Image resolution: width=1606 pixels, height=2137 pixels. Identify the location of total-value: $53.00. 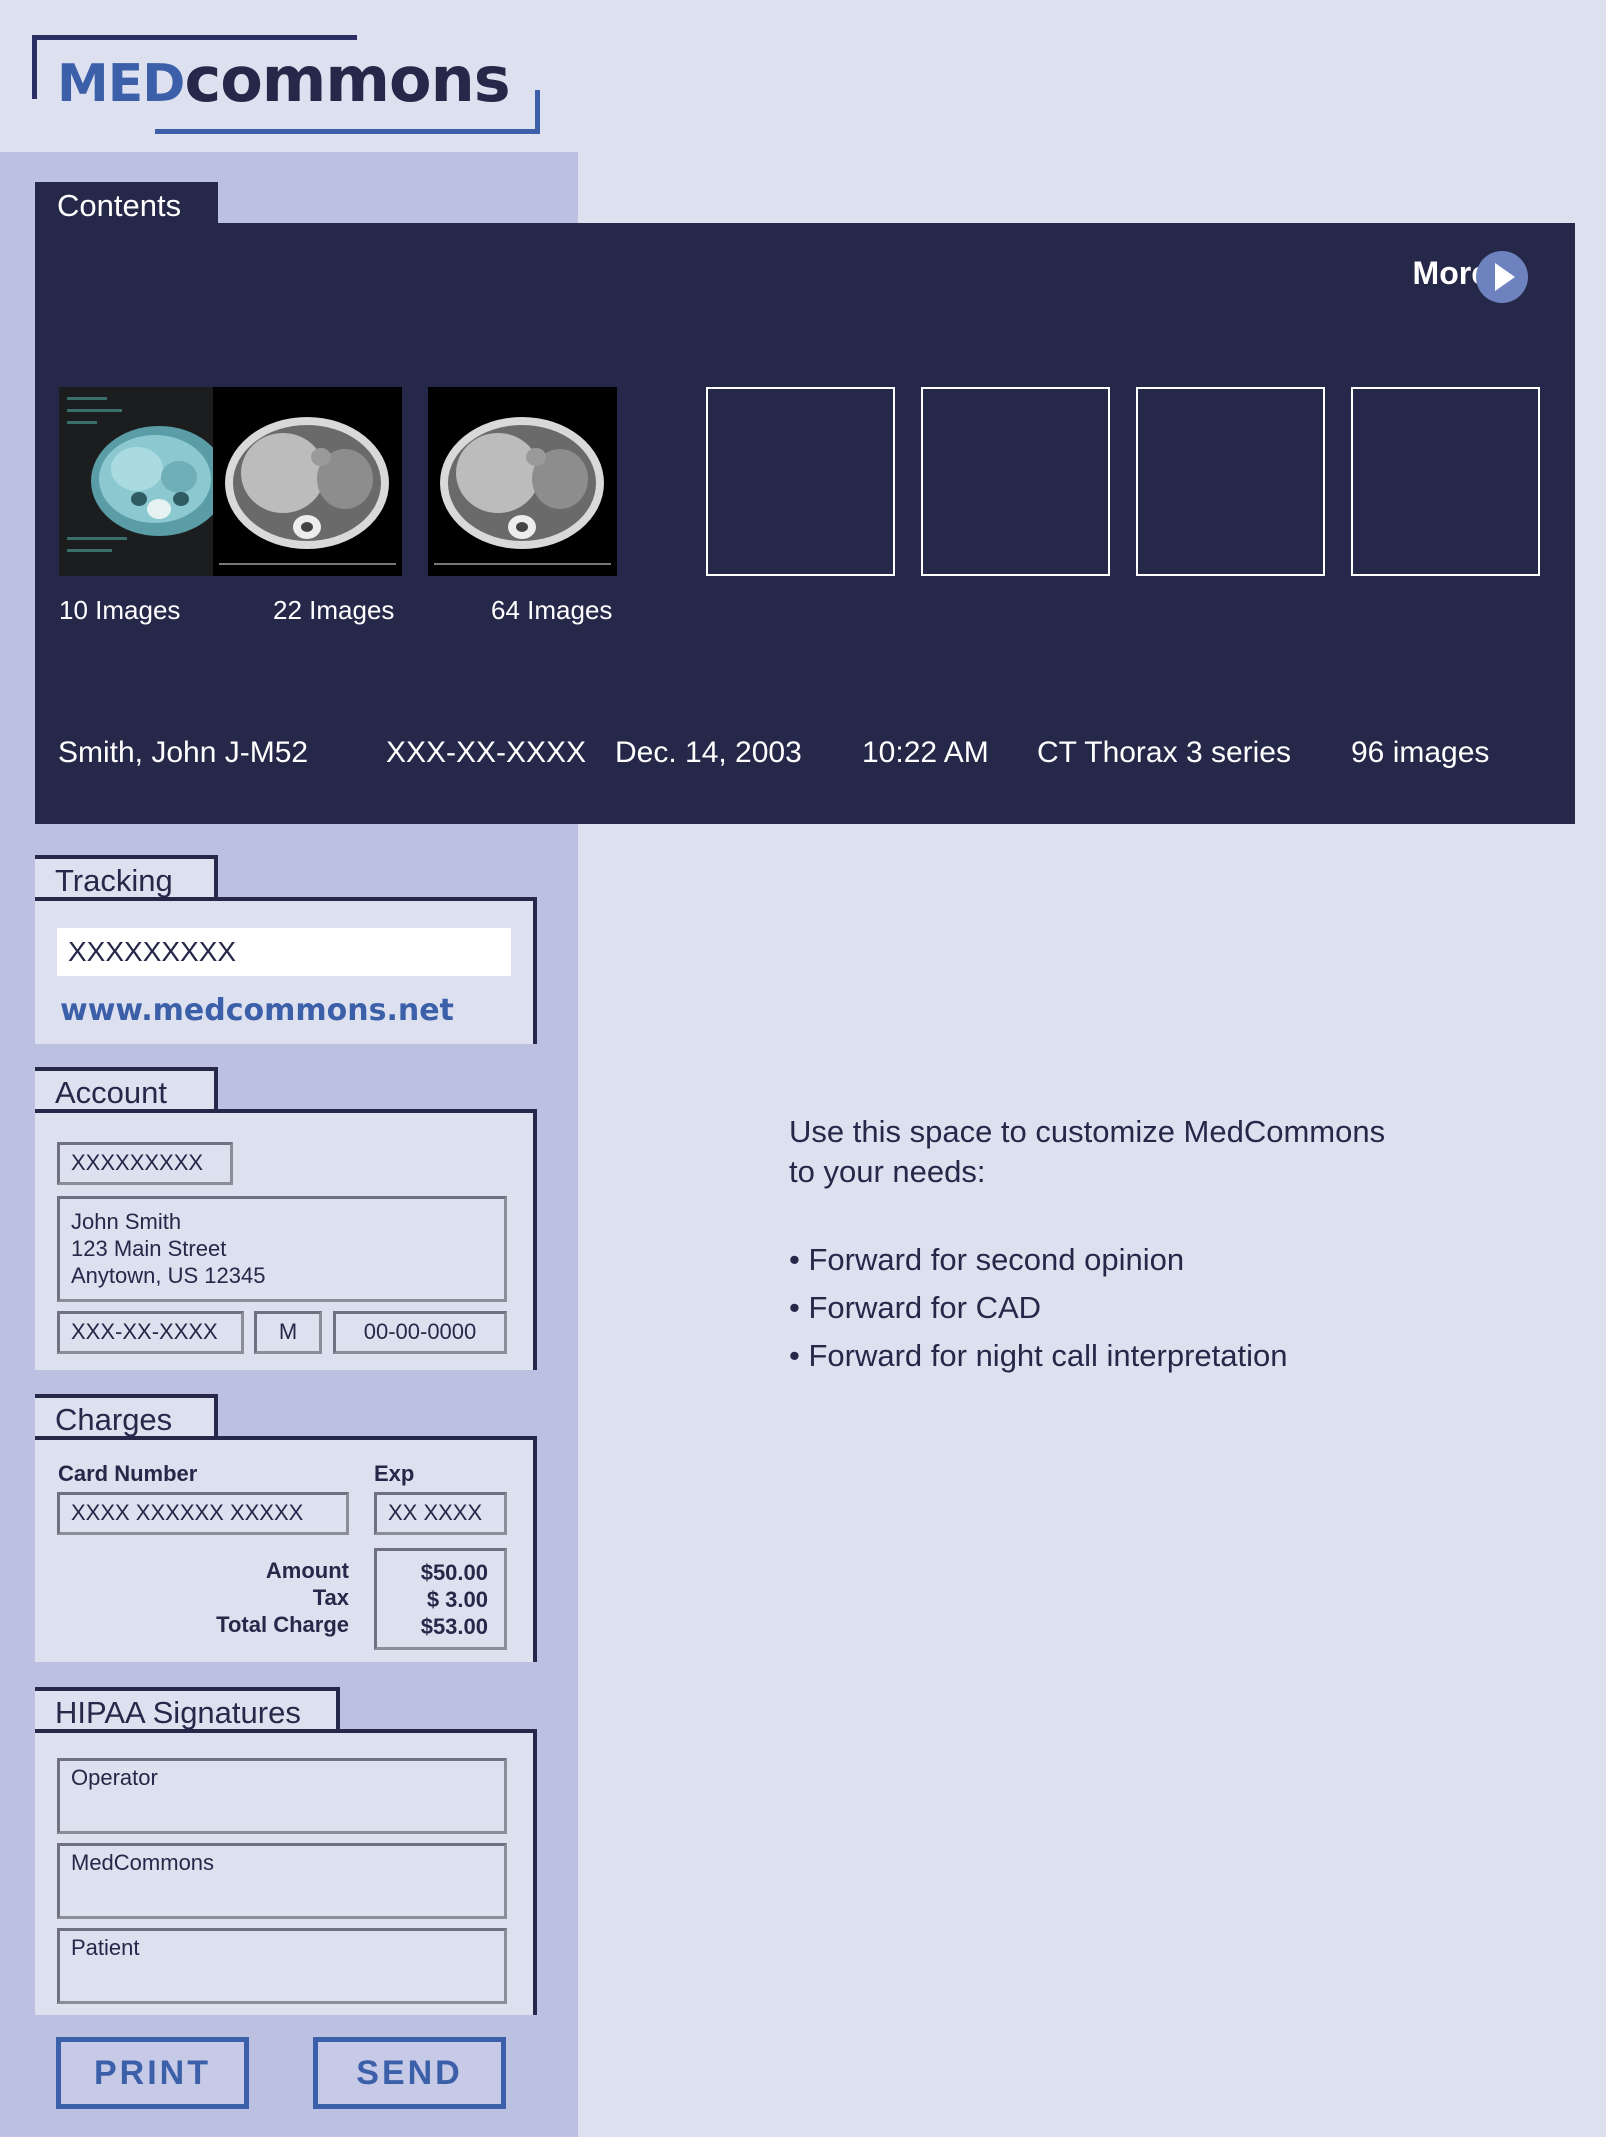
(454, 1626).